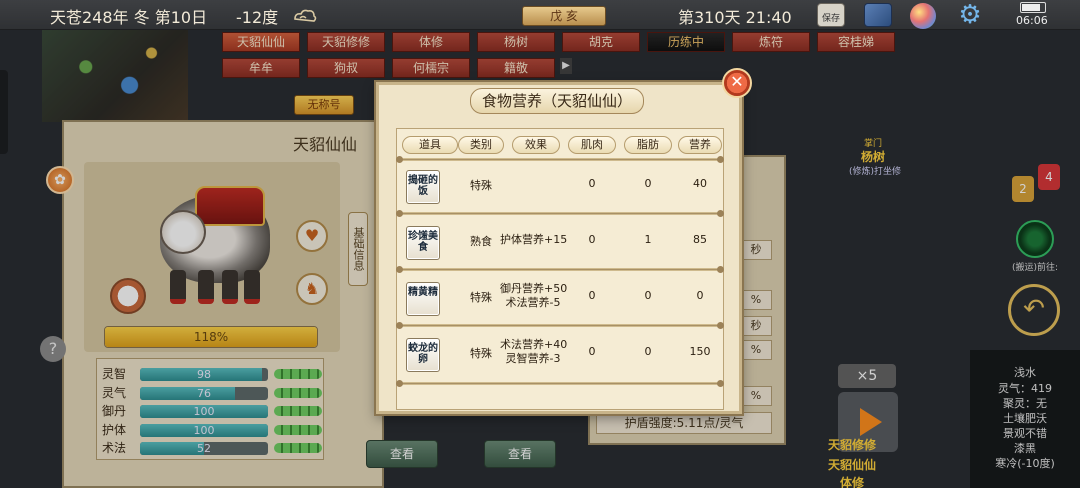  I want to click on food-category: 熟食, so click(481, 241).